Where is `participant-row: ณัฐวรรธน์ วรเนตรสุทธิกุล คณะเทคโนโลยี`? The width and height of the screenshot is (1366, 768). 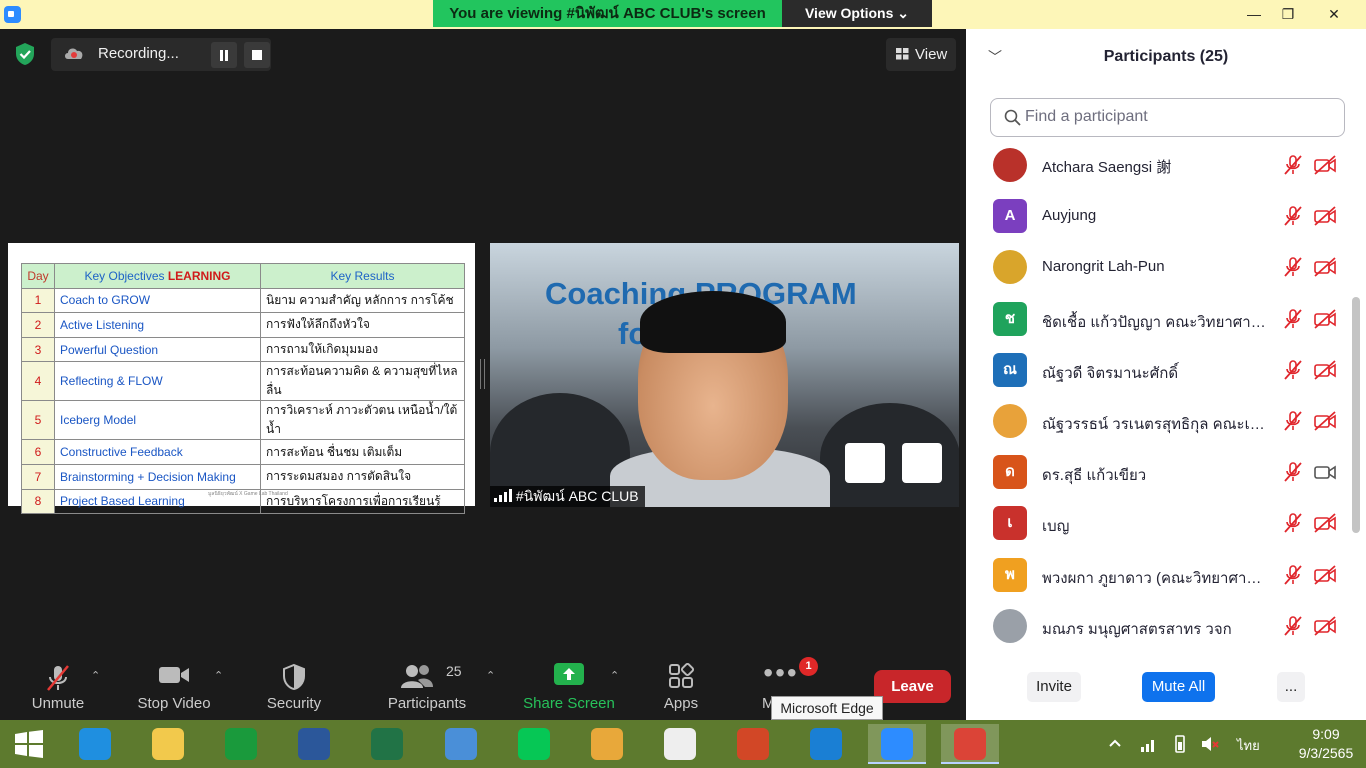 participant-row: ณัฐวรรธน์ วรเนตรสุทธิกุล คณะเทคโนโลยี is located at coordinates (1159, 421).